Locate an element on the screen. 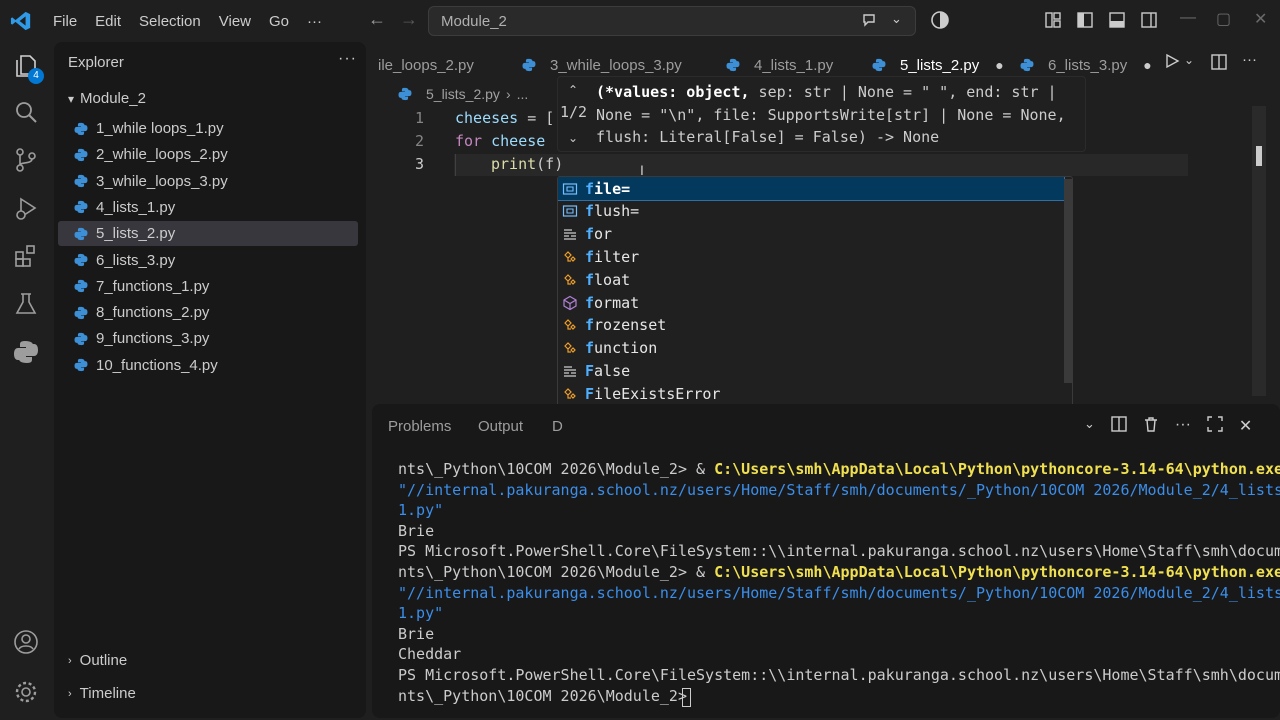  toggle-panel-icon is located at coordinates (1117, 21).